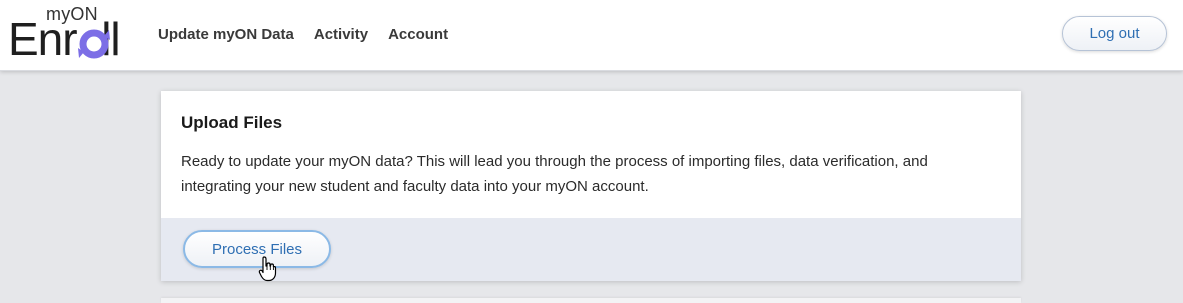 The image size is (1183, 303). Describe the element at coordinates (267, 269) in the screenshot. I see `hand-pointer-icon` at that location.